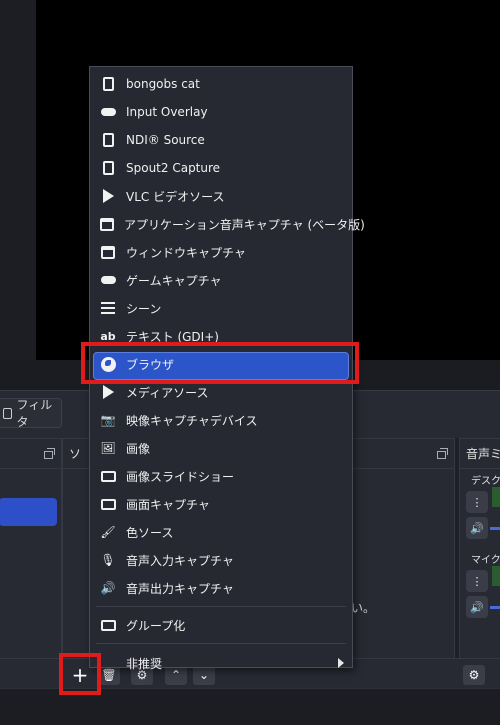 The height and width of the screenshot is (725, 500). I want to click on menu-item-image-slideshow: 画像スライドショー, so click(221, 476).